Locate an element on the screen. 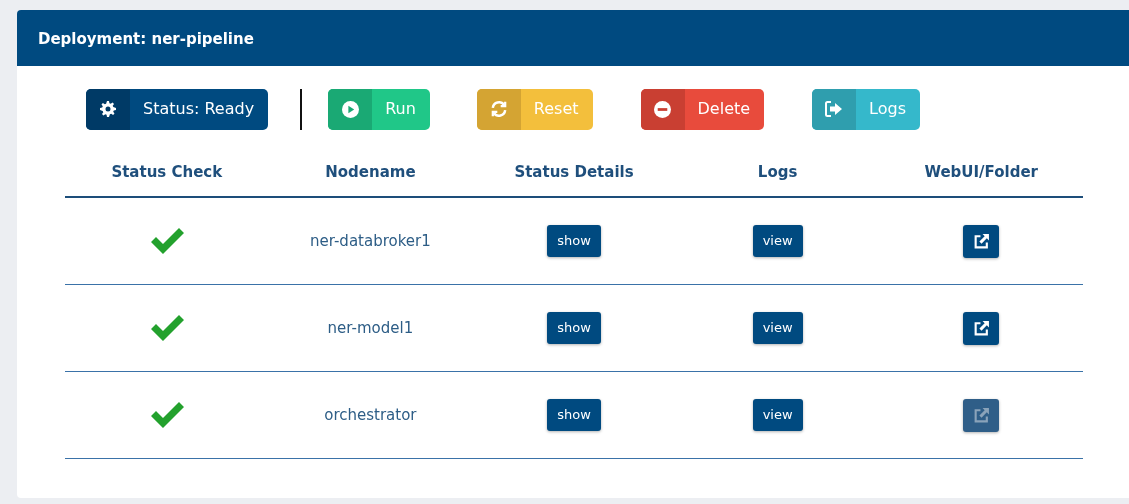 The image size is (1129, 504). gear-icon is located at coordinates (108, 109).